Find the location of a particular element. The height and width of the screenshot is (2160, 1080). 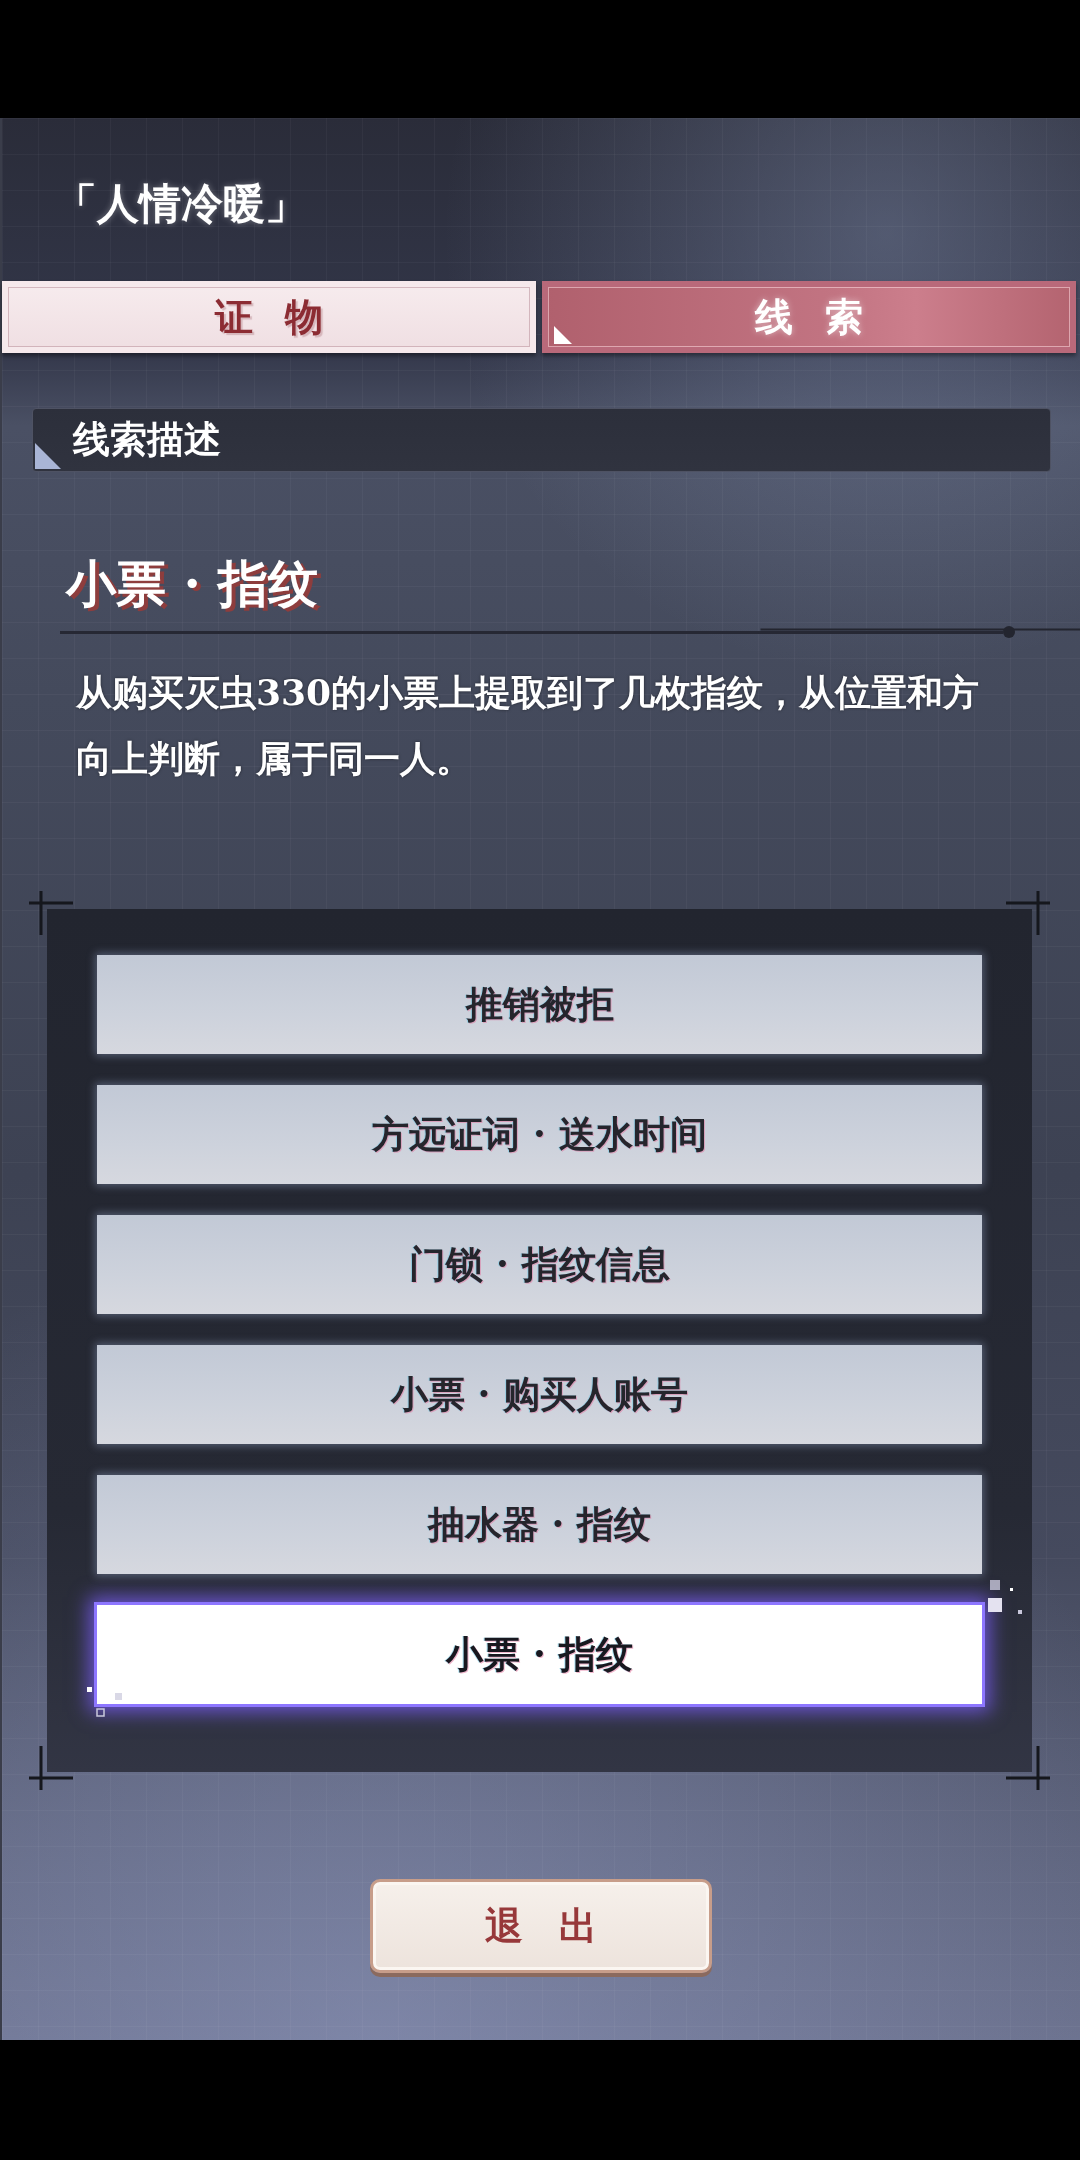

clue-option: 抽水器 · 指纹 is located at coordinates (539, 1524).